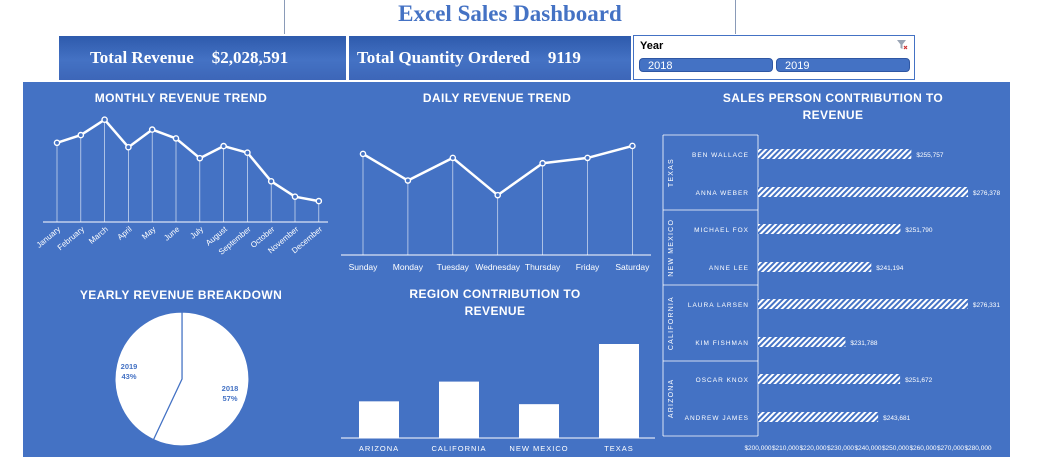 This screenshot has width=1037, height=457. I want to click on day-tick-label: Wednesday, so click(497, 267).